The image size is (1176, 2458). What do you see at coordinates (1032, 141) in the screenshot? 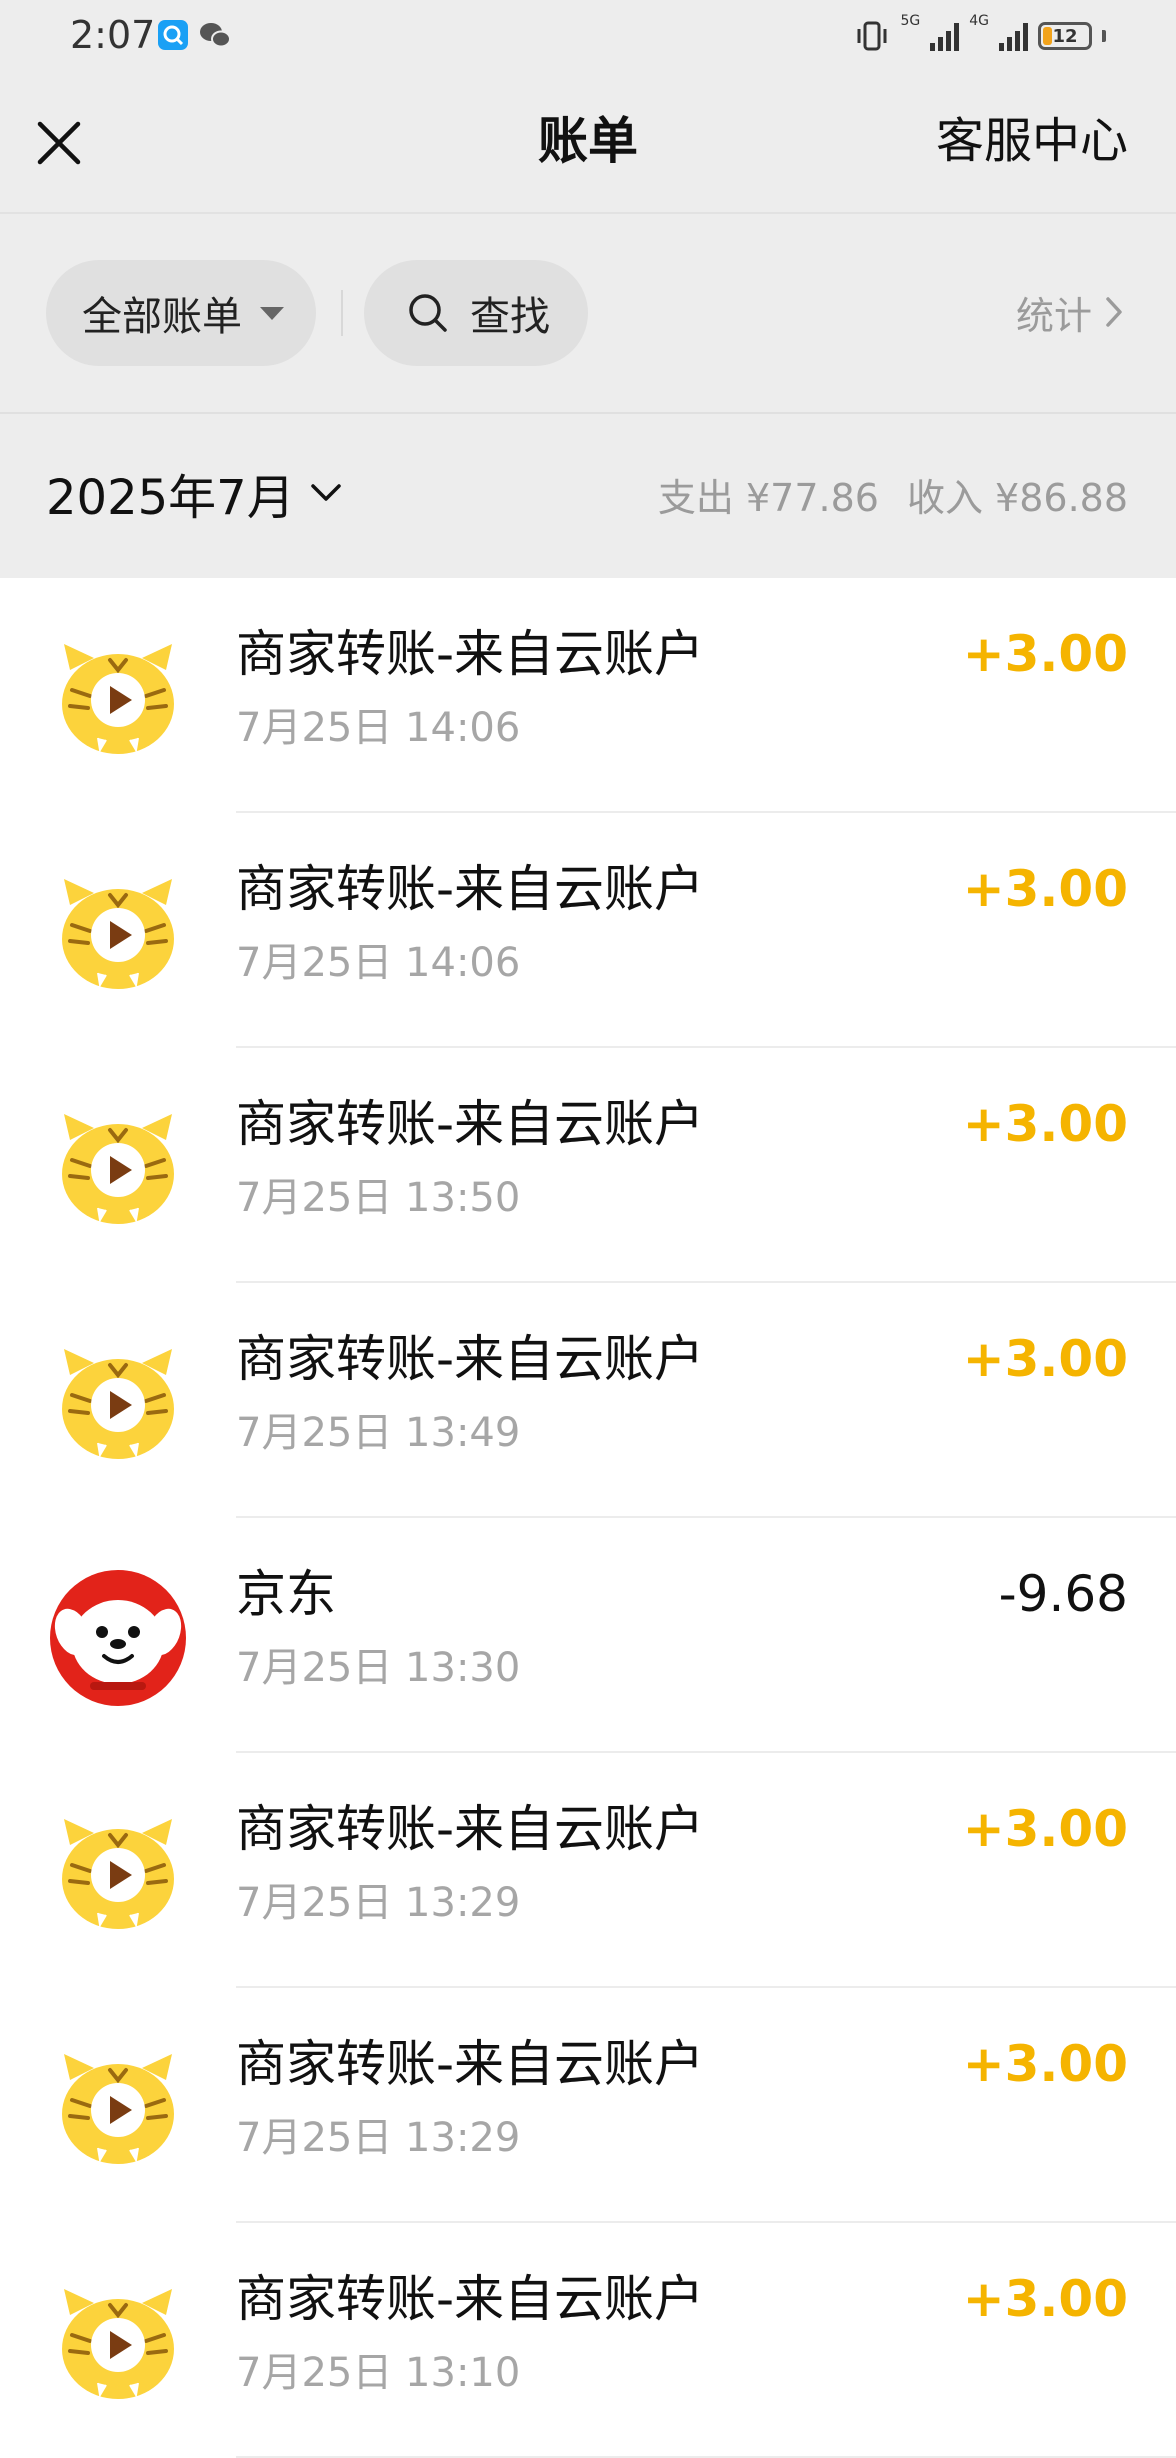
I see `customer-service-button: 客服中心` at bounding box center [1032, 141].